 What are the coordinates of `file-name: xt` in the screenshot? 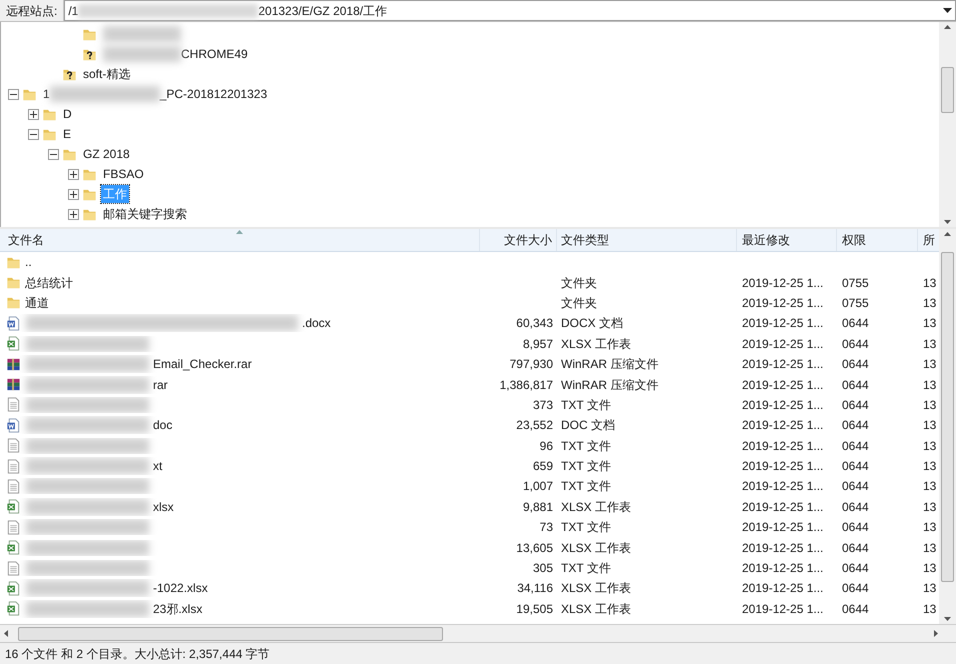 It's located at (157, 466).